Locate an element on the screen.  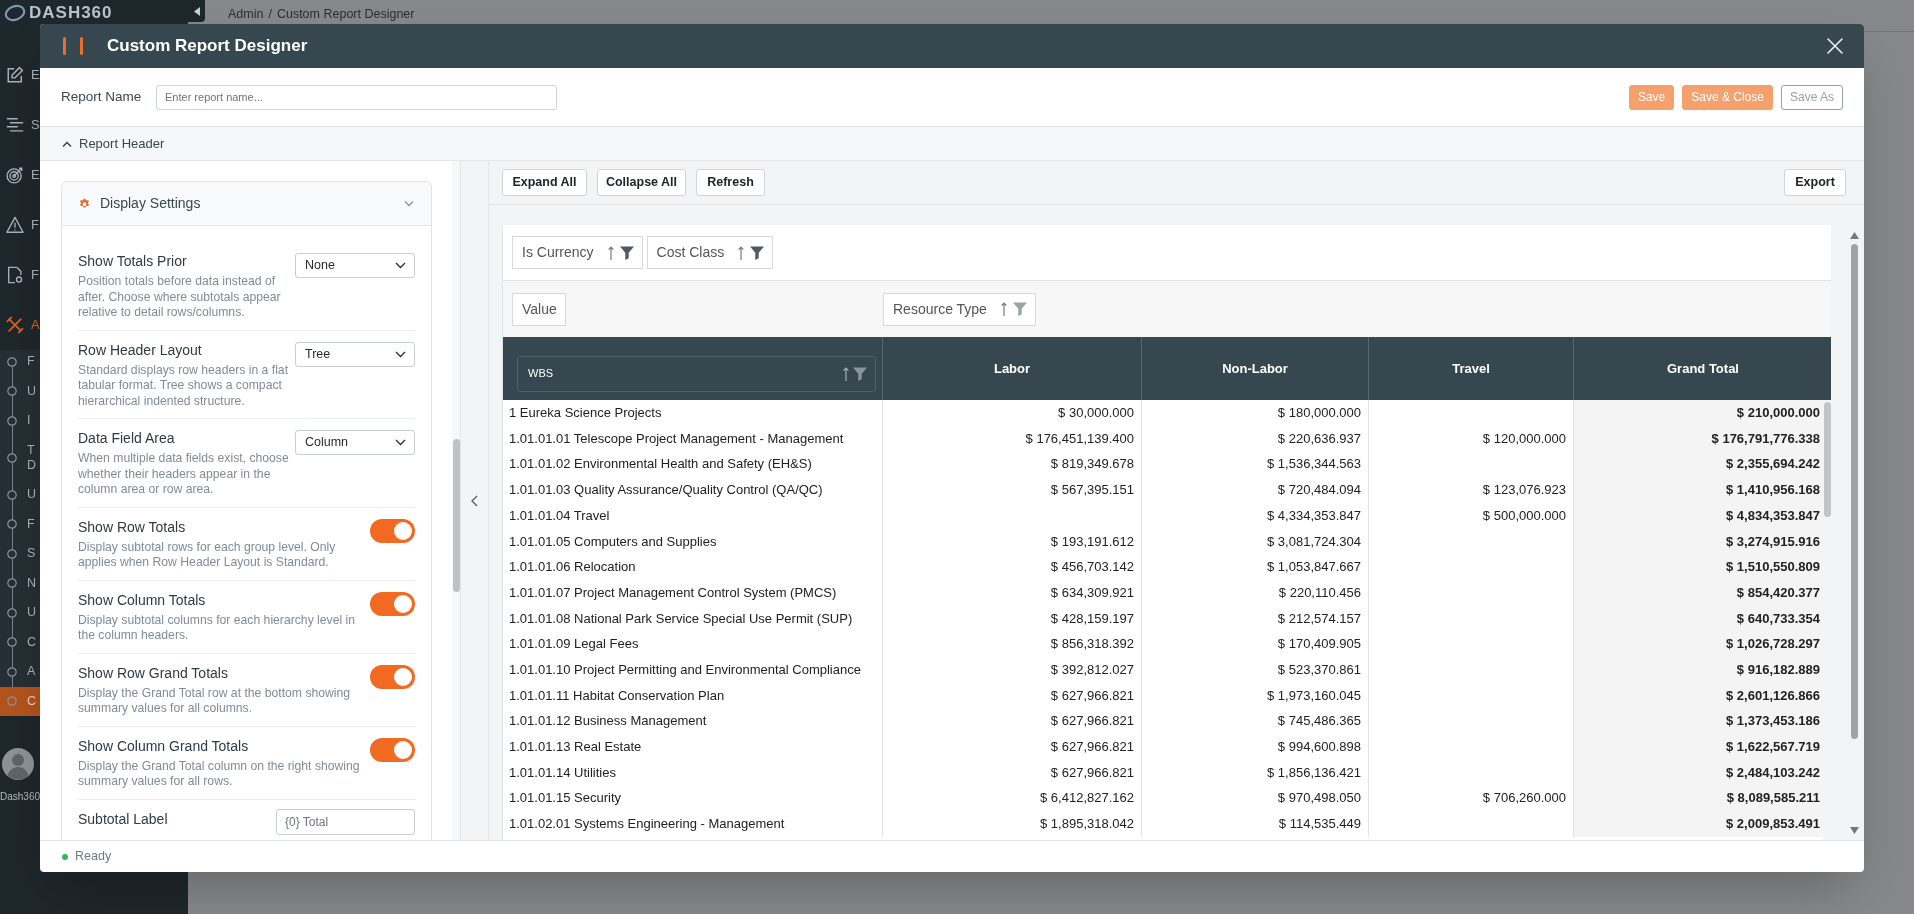
total-cell: $ 1,373,453.186 is located at coordinates (1698, 721).